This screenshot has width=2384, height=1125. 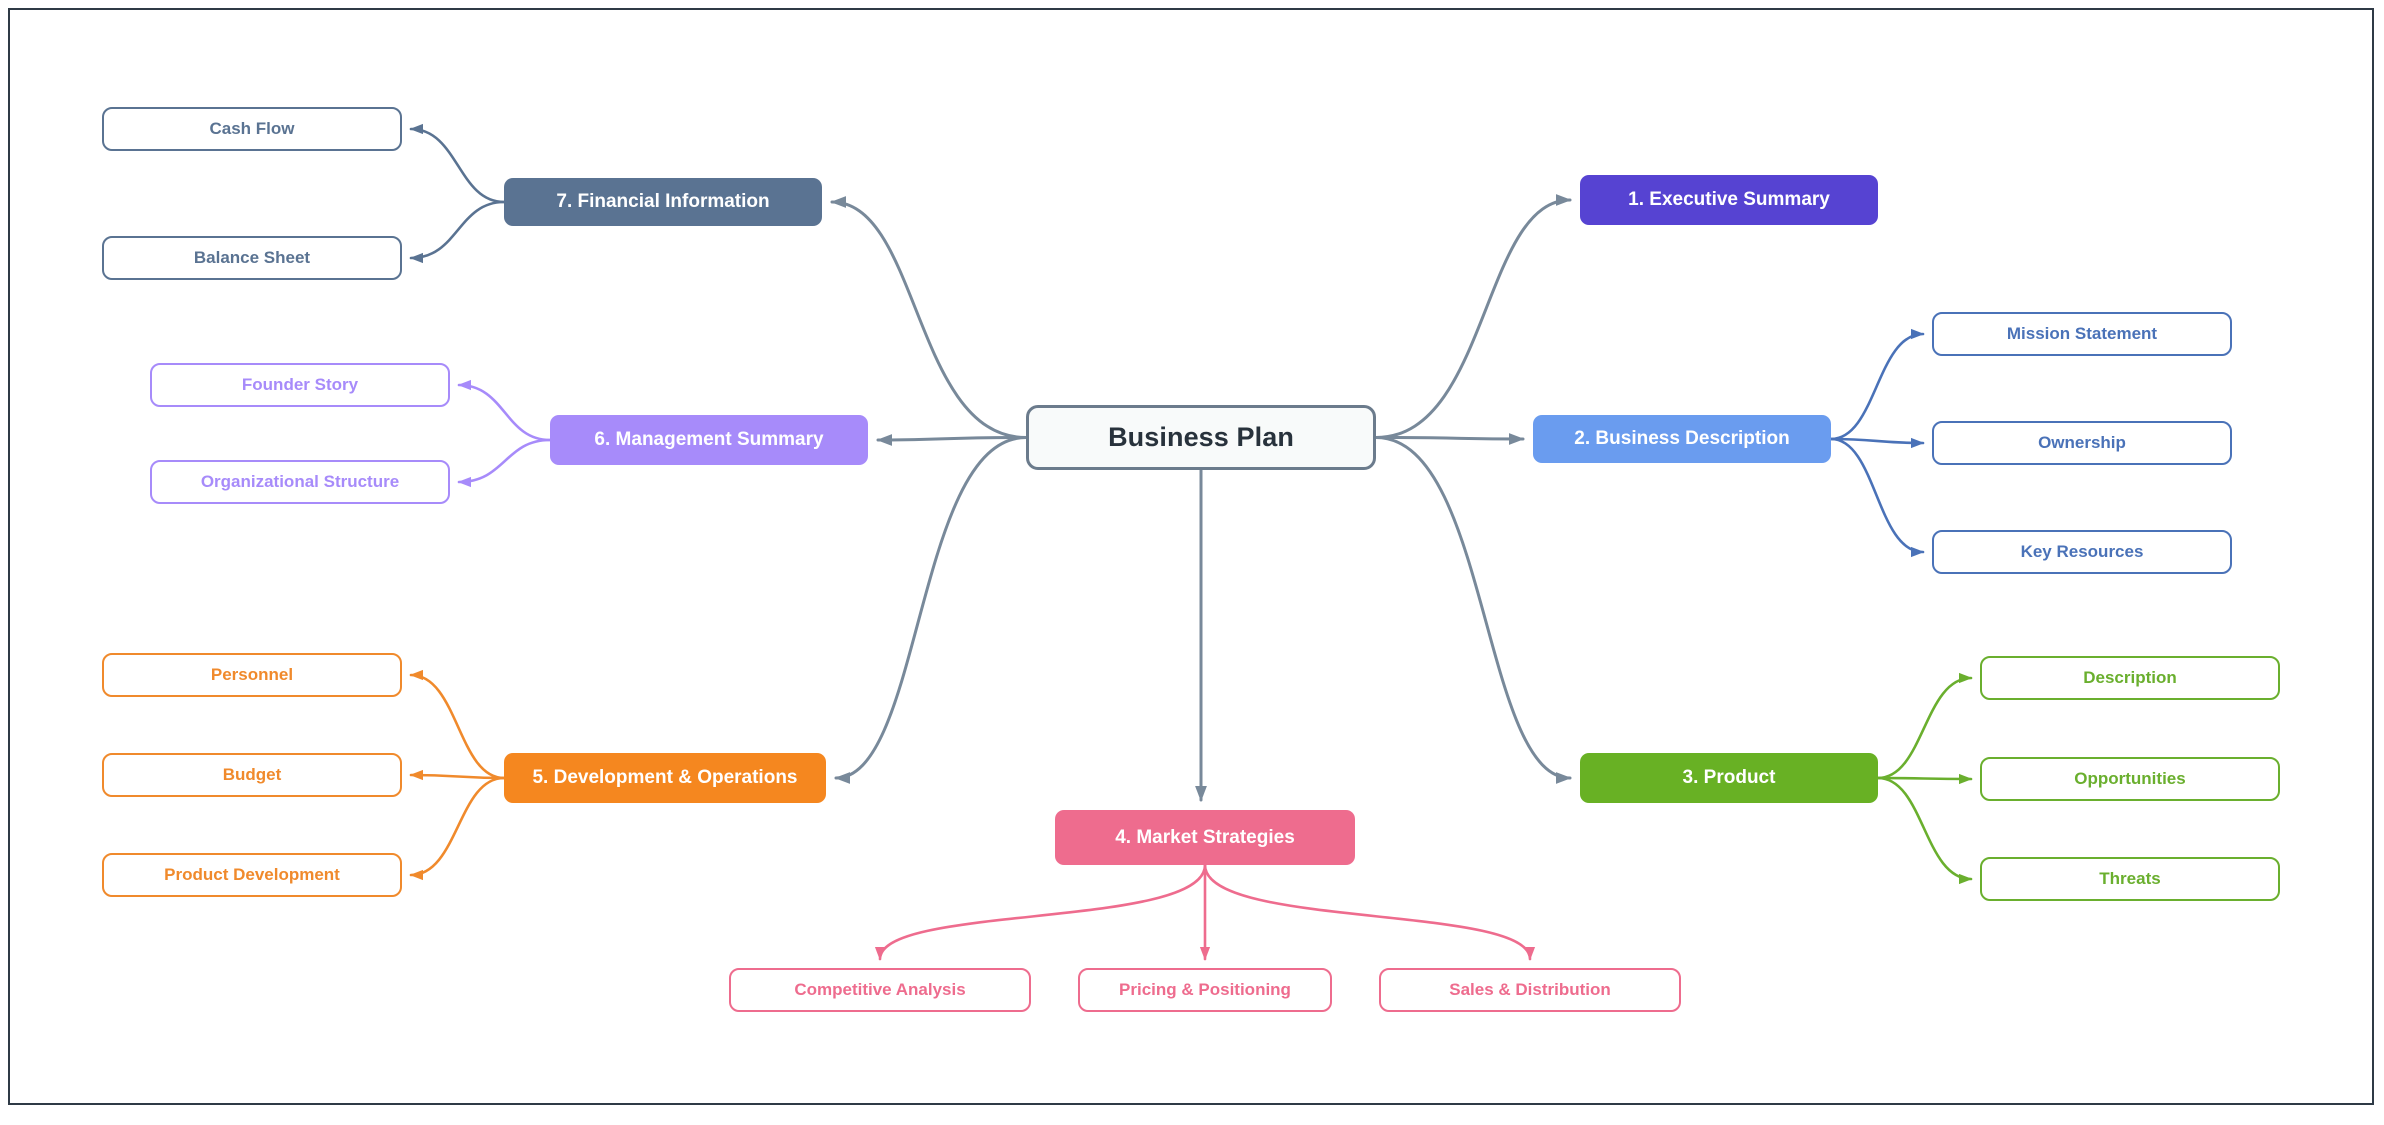 I want to click on leaf-node-product-0-label: Description, so click(x=2130, y=678).